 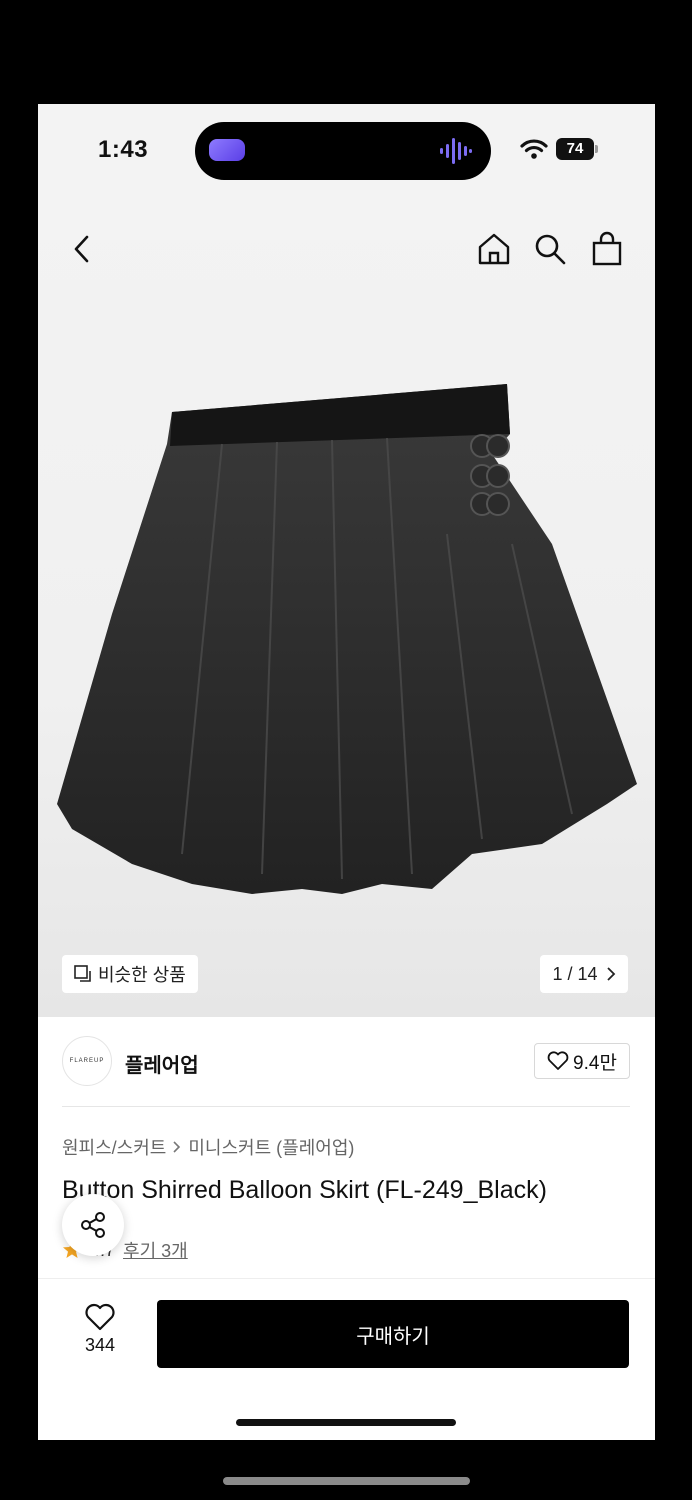 I want to click on battery-icon: 74, so click(x=577, y=149).